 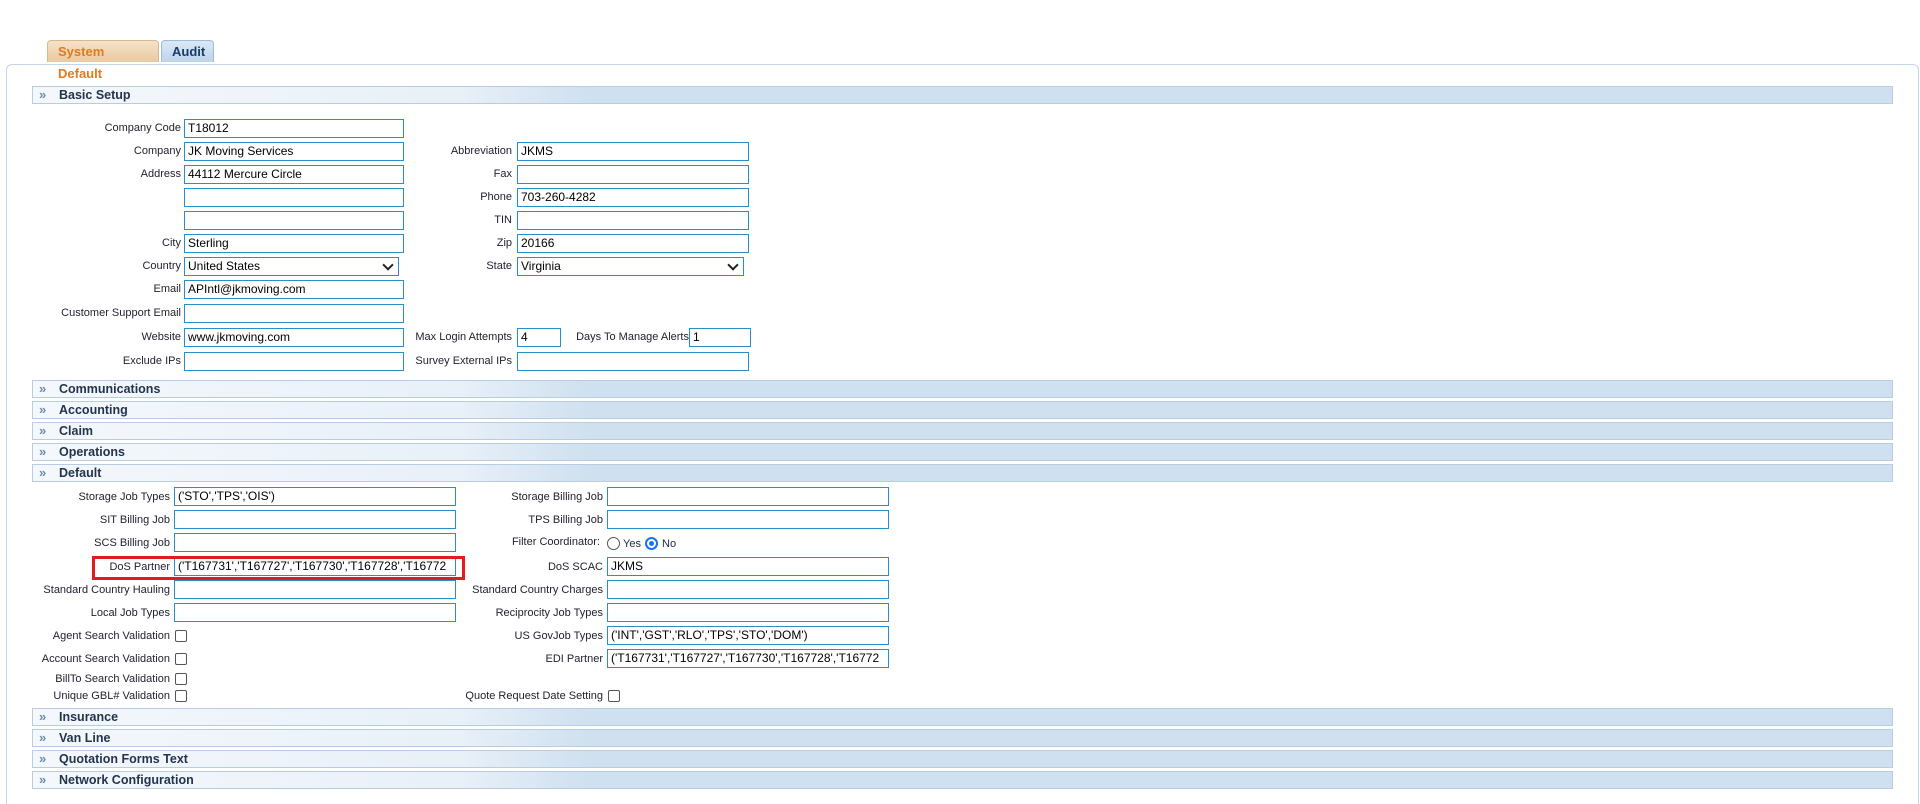 What do you see at coordinates (962, 717) in the screenshot?
I see `section-insurance: » Insurance` at bounding box center [962, 717].